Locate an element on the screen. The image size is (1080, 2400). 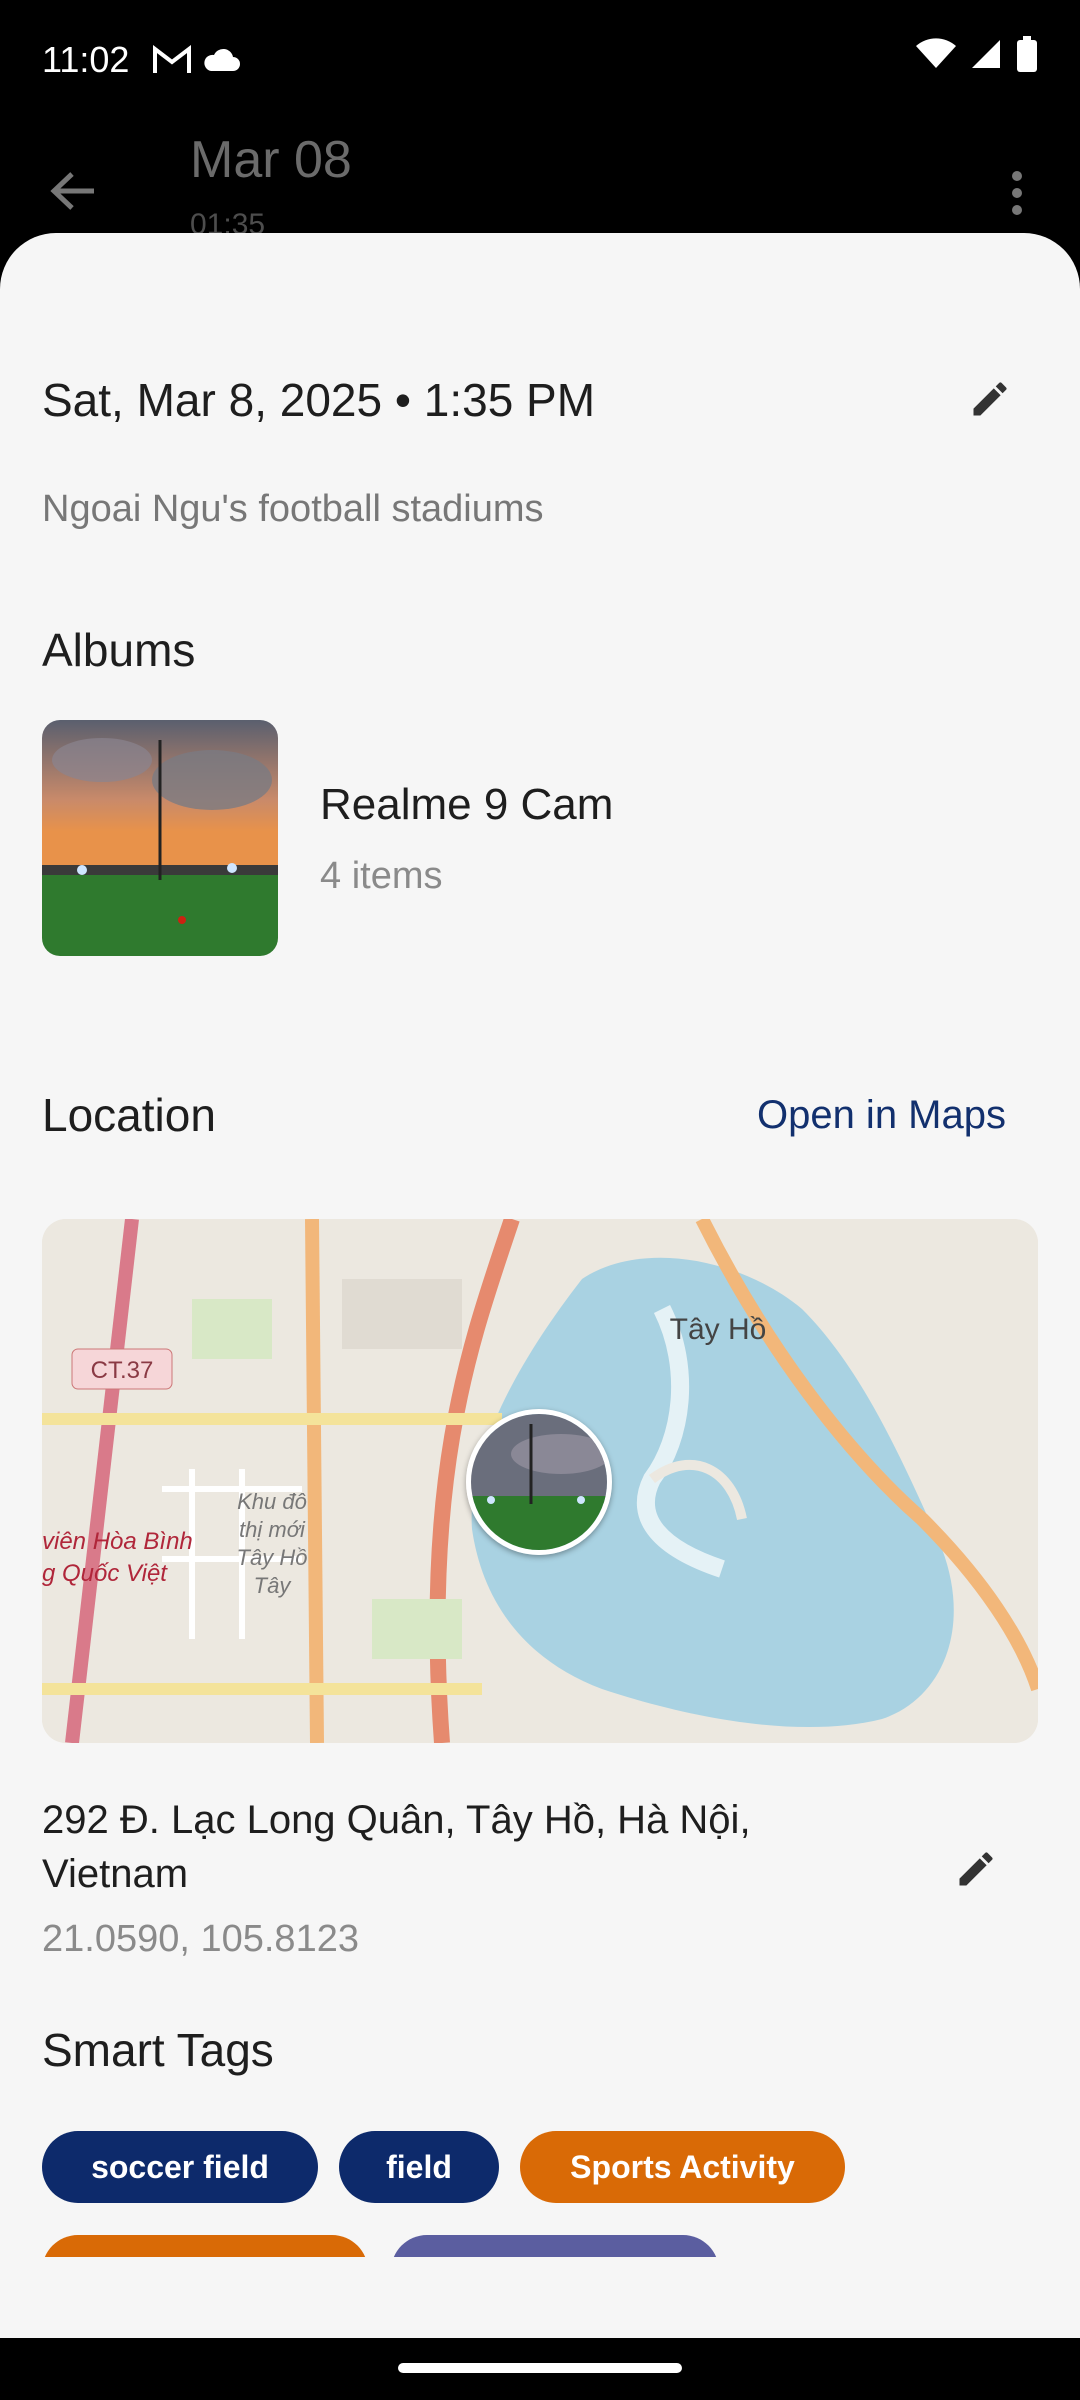
map-label-area-2: thị mới is located at coordinates (272, 1529).